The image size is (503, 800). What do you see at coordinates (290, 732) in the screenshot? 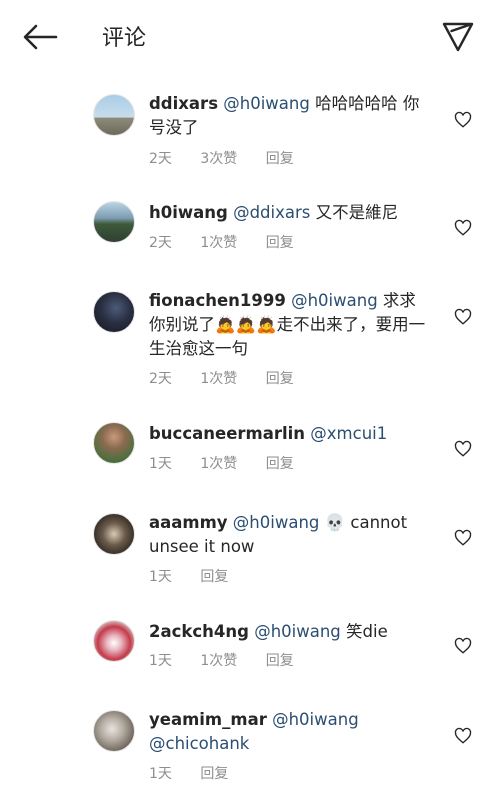
I see `comment-text: yeamim_mar @h0iwang @chicohank` at bounding box center [290, 732].